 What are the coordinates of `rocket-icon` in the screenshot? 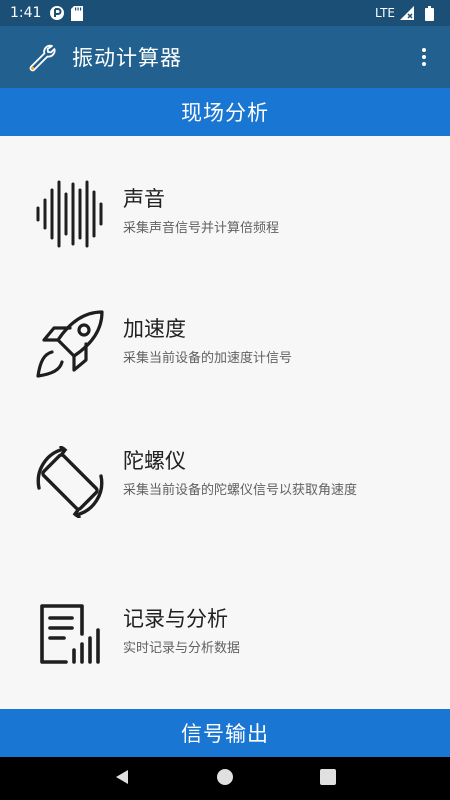 It's located at (70, 344).